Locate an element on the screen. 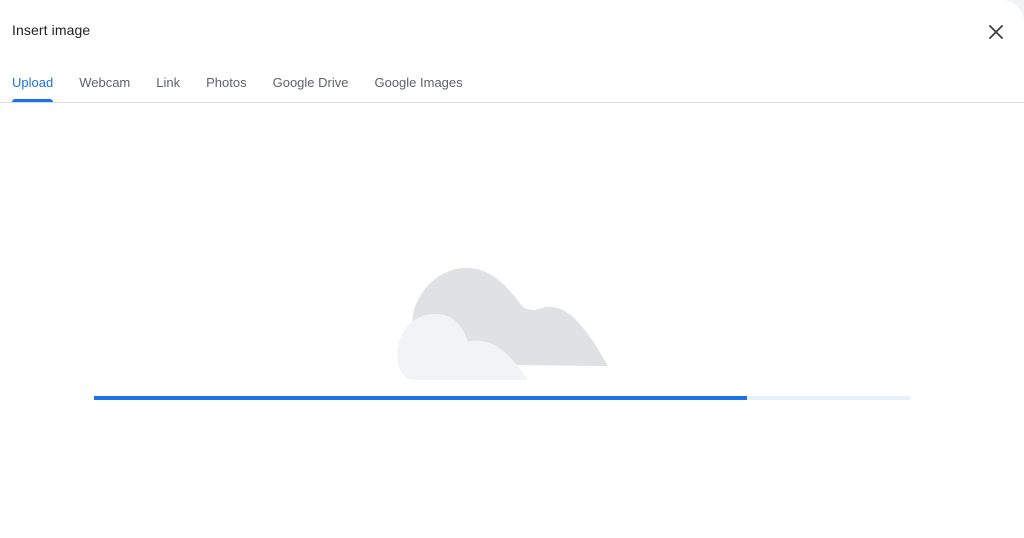  tab-google-images: Google Images is located at coordinates (418, 82).